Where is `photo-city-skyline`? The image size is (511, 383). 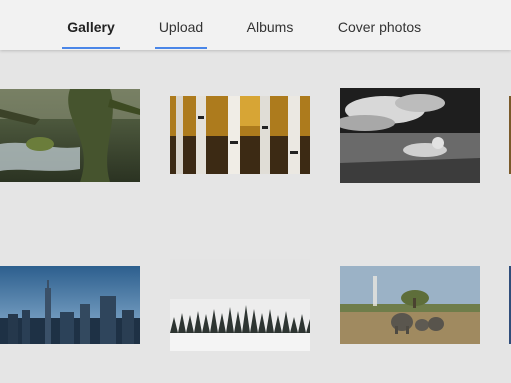
photo-city-skyline is located at coordinates (70, 305).